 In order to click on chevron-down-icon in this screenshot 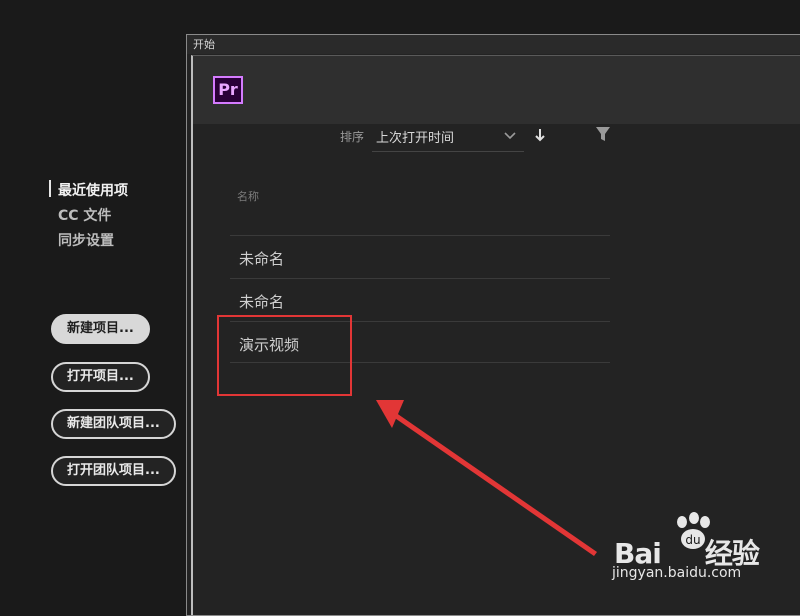, I will do `click(510, 136)`.